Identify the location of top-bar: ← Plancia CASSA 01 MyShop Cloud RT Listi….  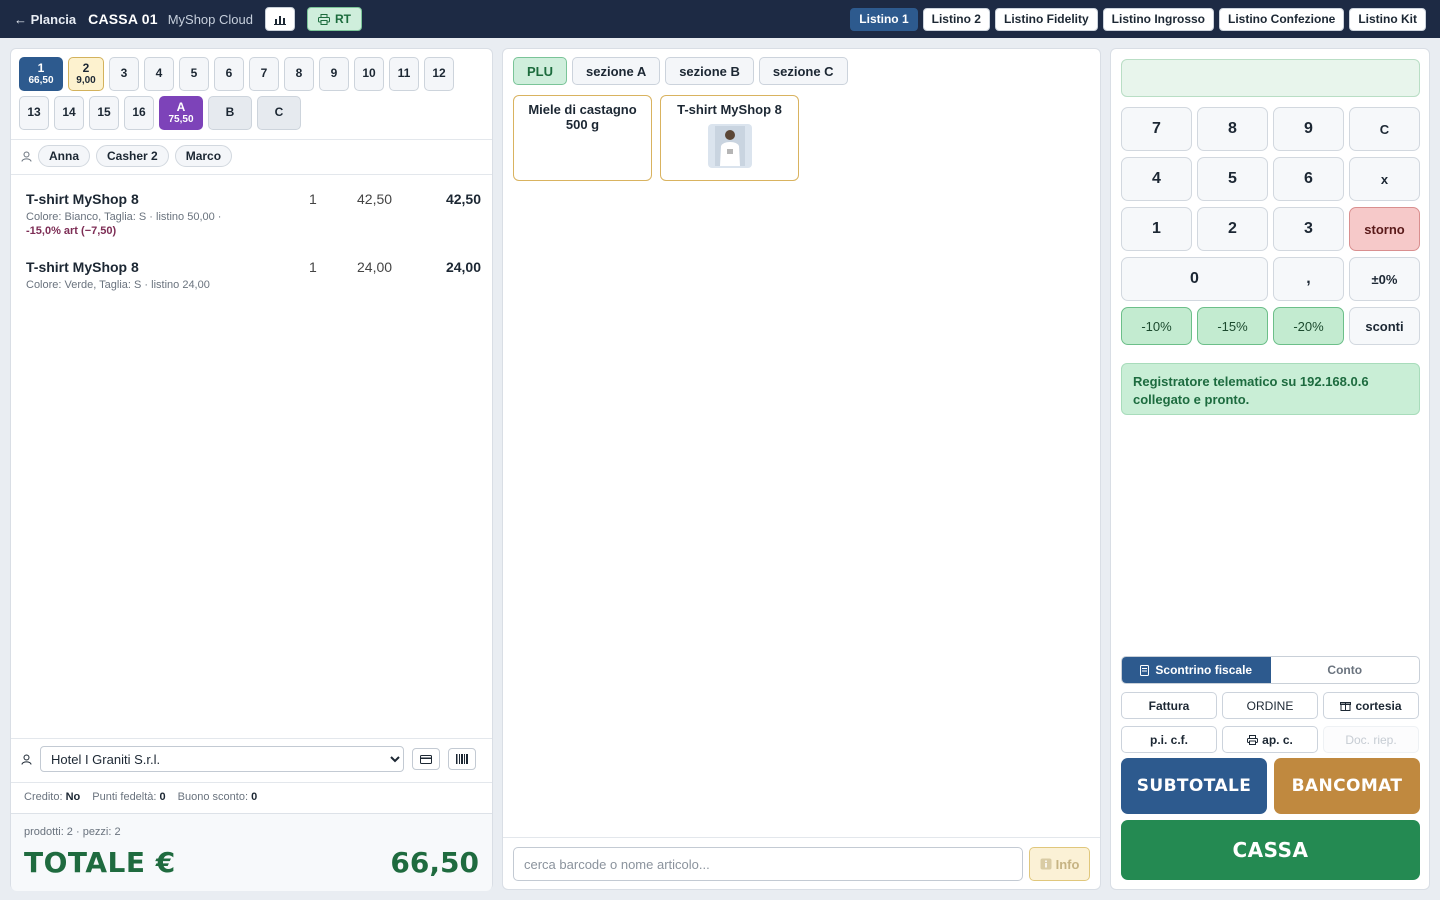
(720, 19).